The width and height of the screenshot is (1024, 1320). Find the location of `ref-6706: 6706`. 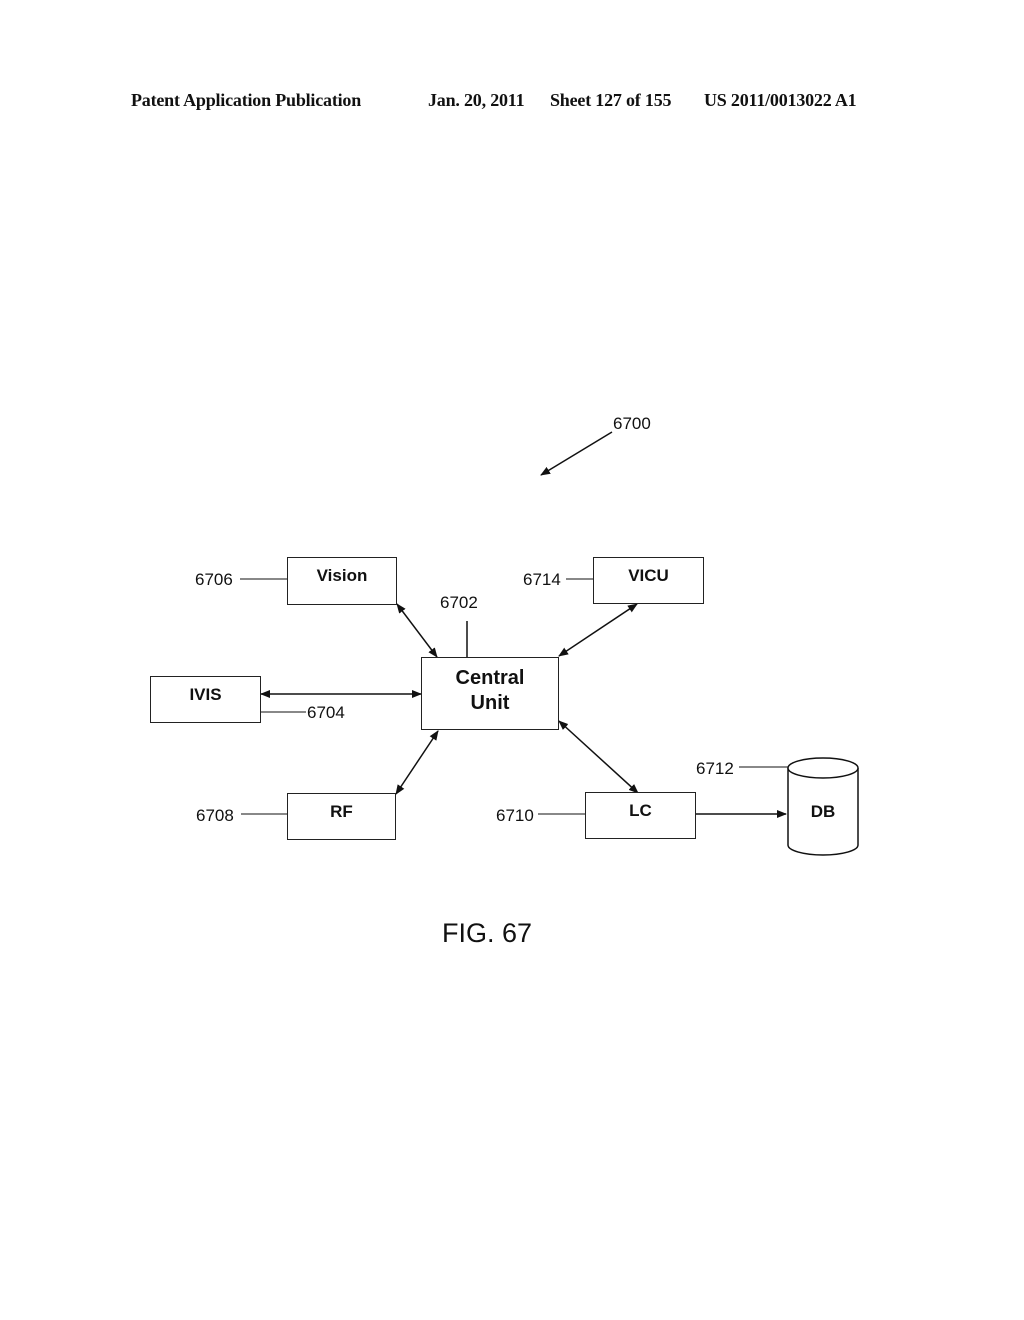

ref-6706: 6706 is located at coordinates (214, 579).